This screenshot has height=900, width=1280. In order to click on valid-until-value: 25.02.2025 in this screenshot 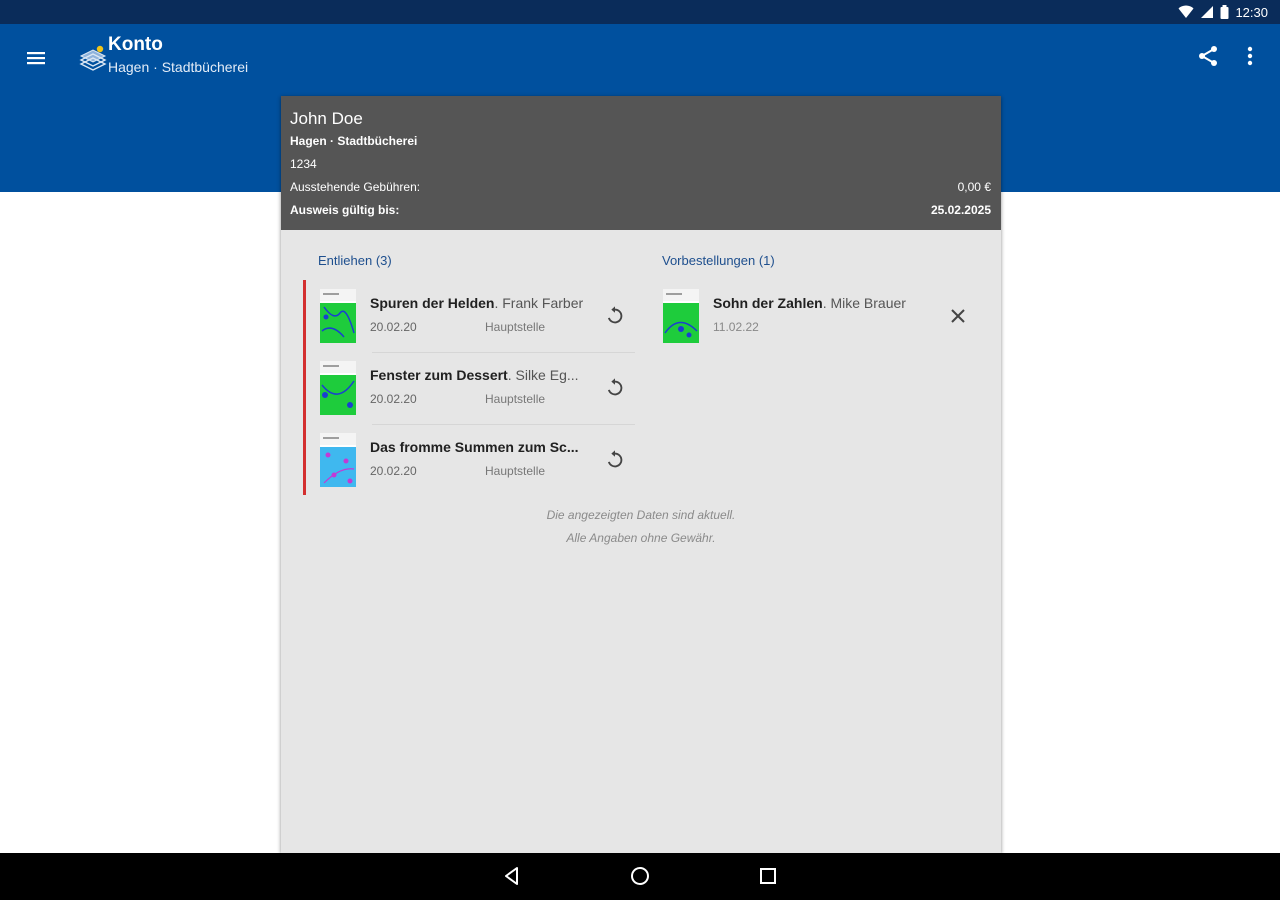, I will do `click(960, 210)`.